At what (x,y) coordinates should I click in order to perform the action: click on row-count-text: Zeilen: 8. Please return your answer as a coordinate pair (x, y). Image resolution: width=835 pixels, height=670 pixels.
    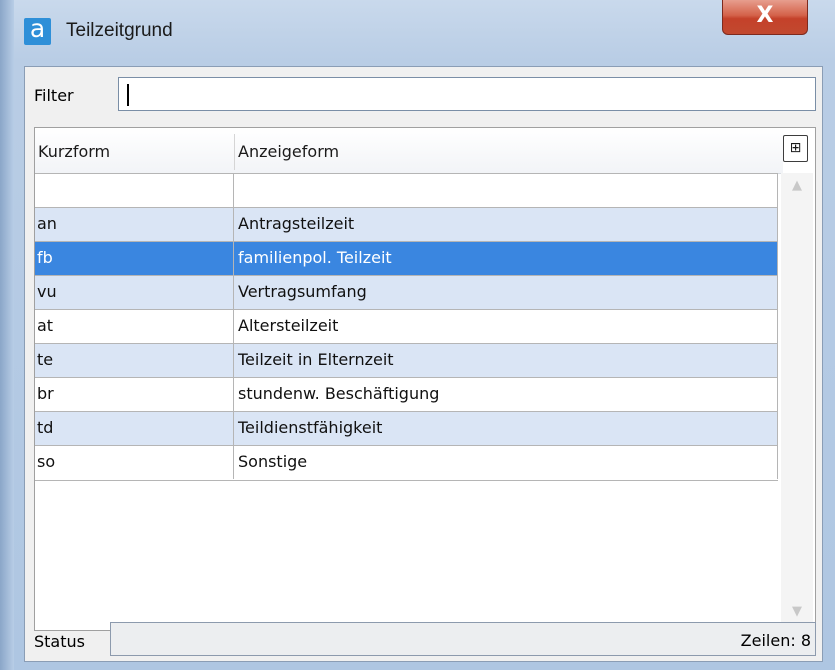
    Looking at the image, I should click on (775, 640).